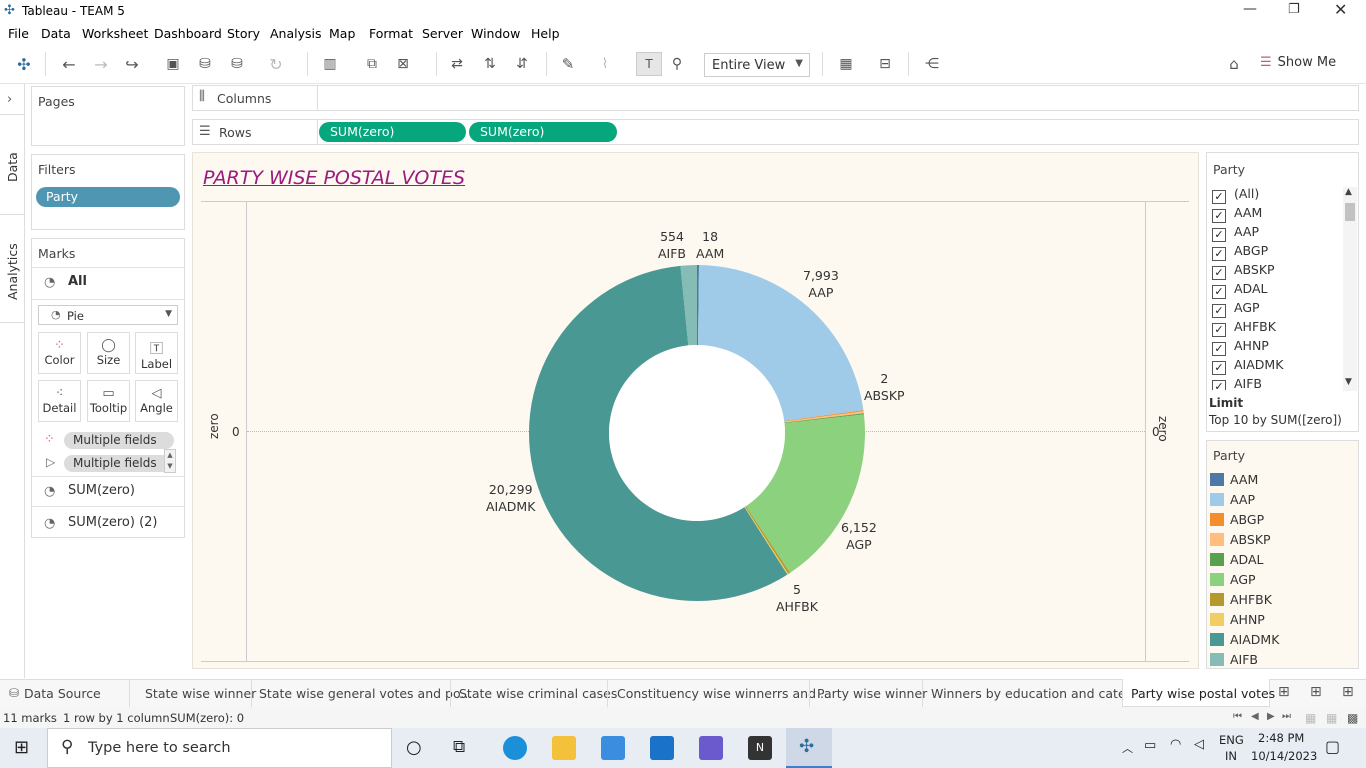 This screenshot has height=768, width=1366. I want to click on legend-item-abskp: ABSKP, so click(1240, 542).